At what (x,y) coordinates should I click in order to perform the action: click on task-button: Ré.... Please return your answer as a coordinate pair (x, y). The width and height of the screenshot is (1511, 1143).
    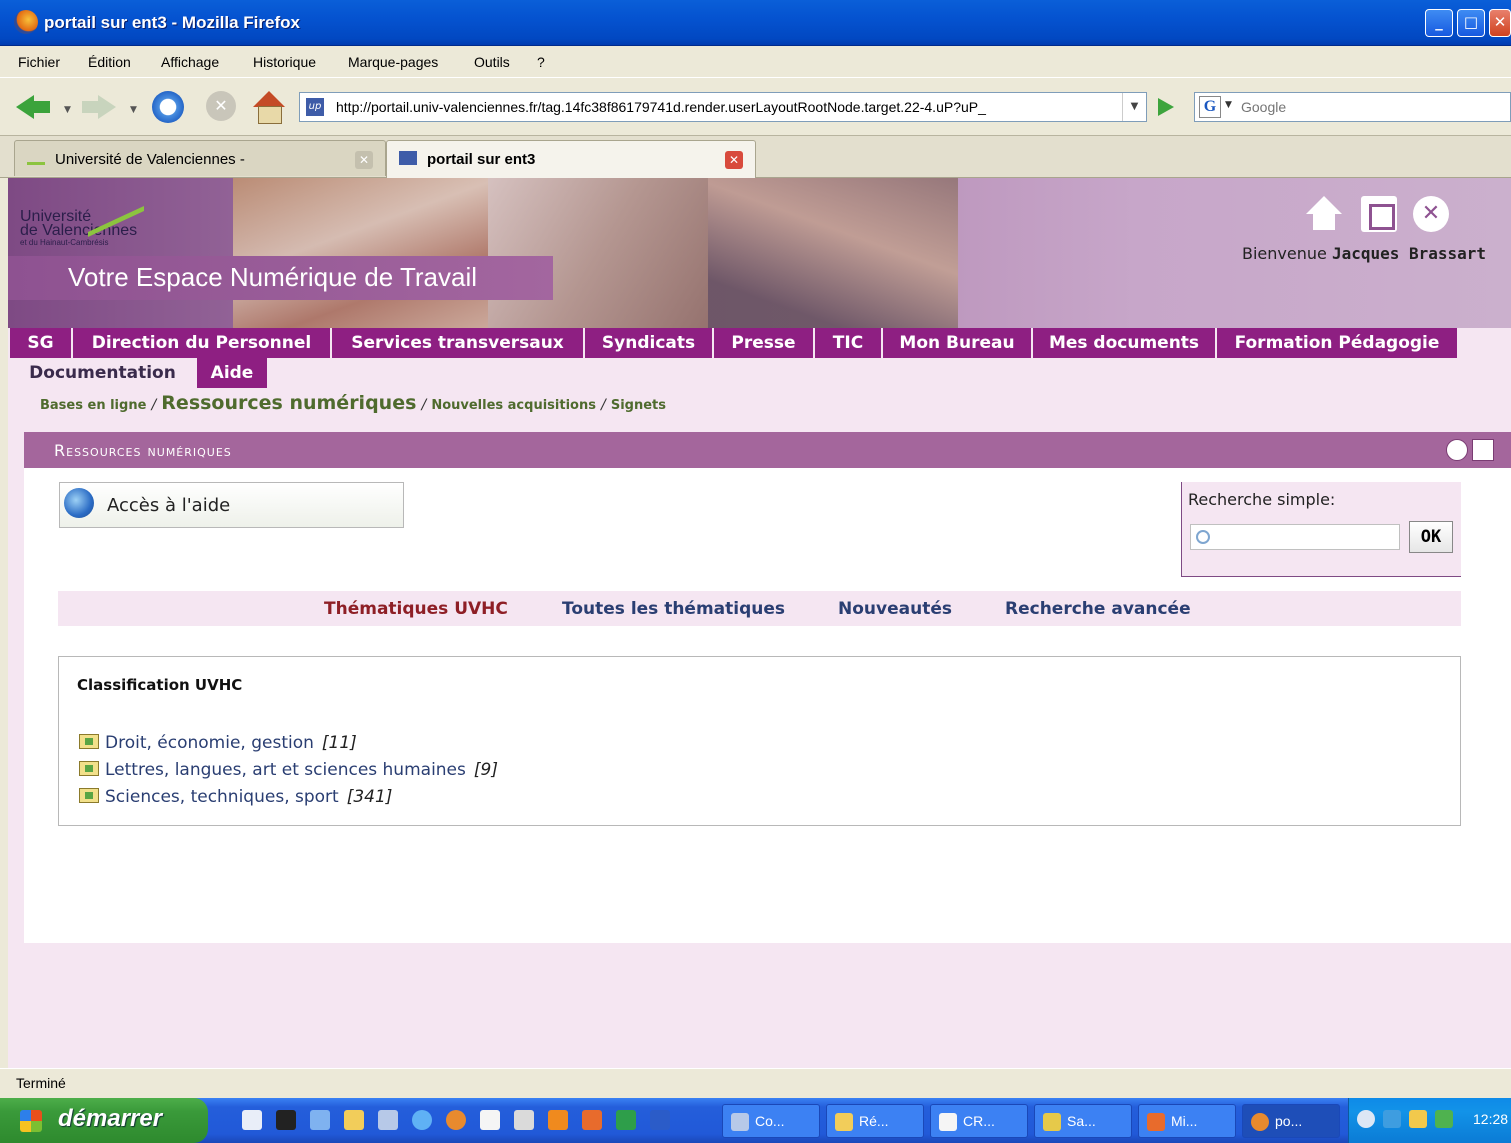
    Looking at the image, I should click on (875, 1121).